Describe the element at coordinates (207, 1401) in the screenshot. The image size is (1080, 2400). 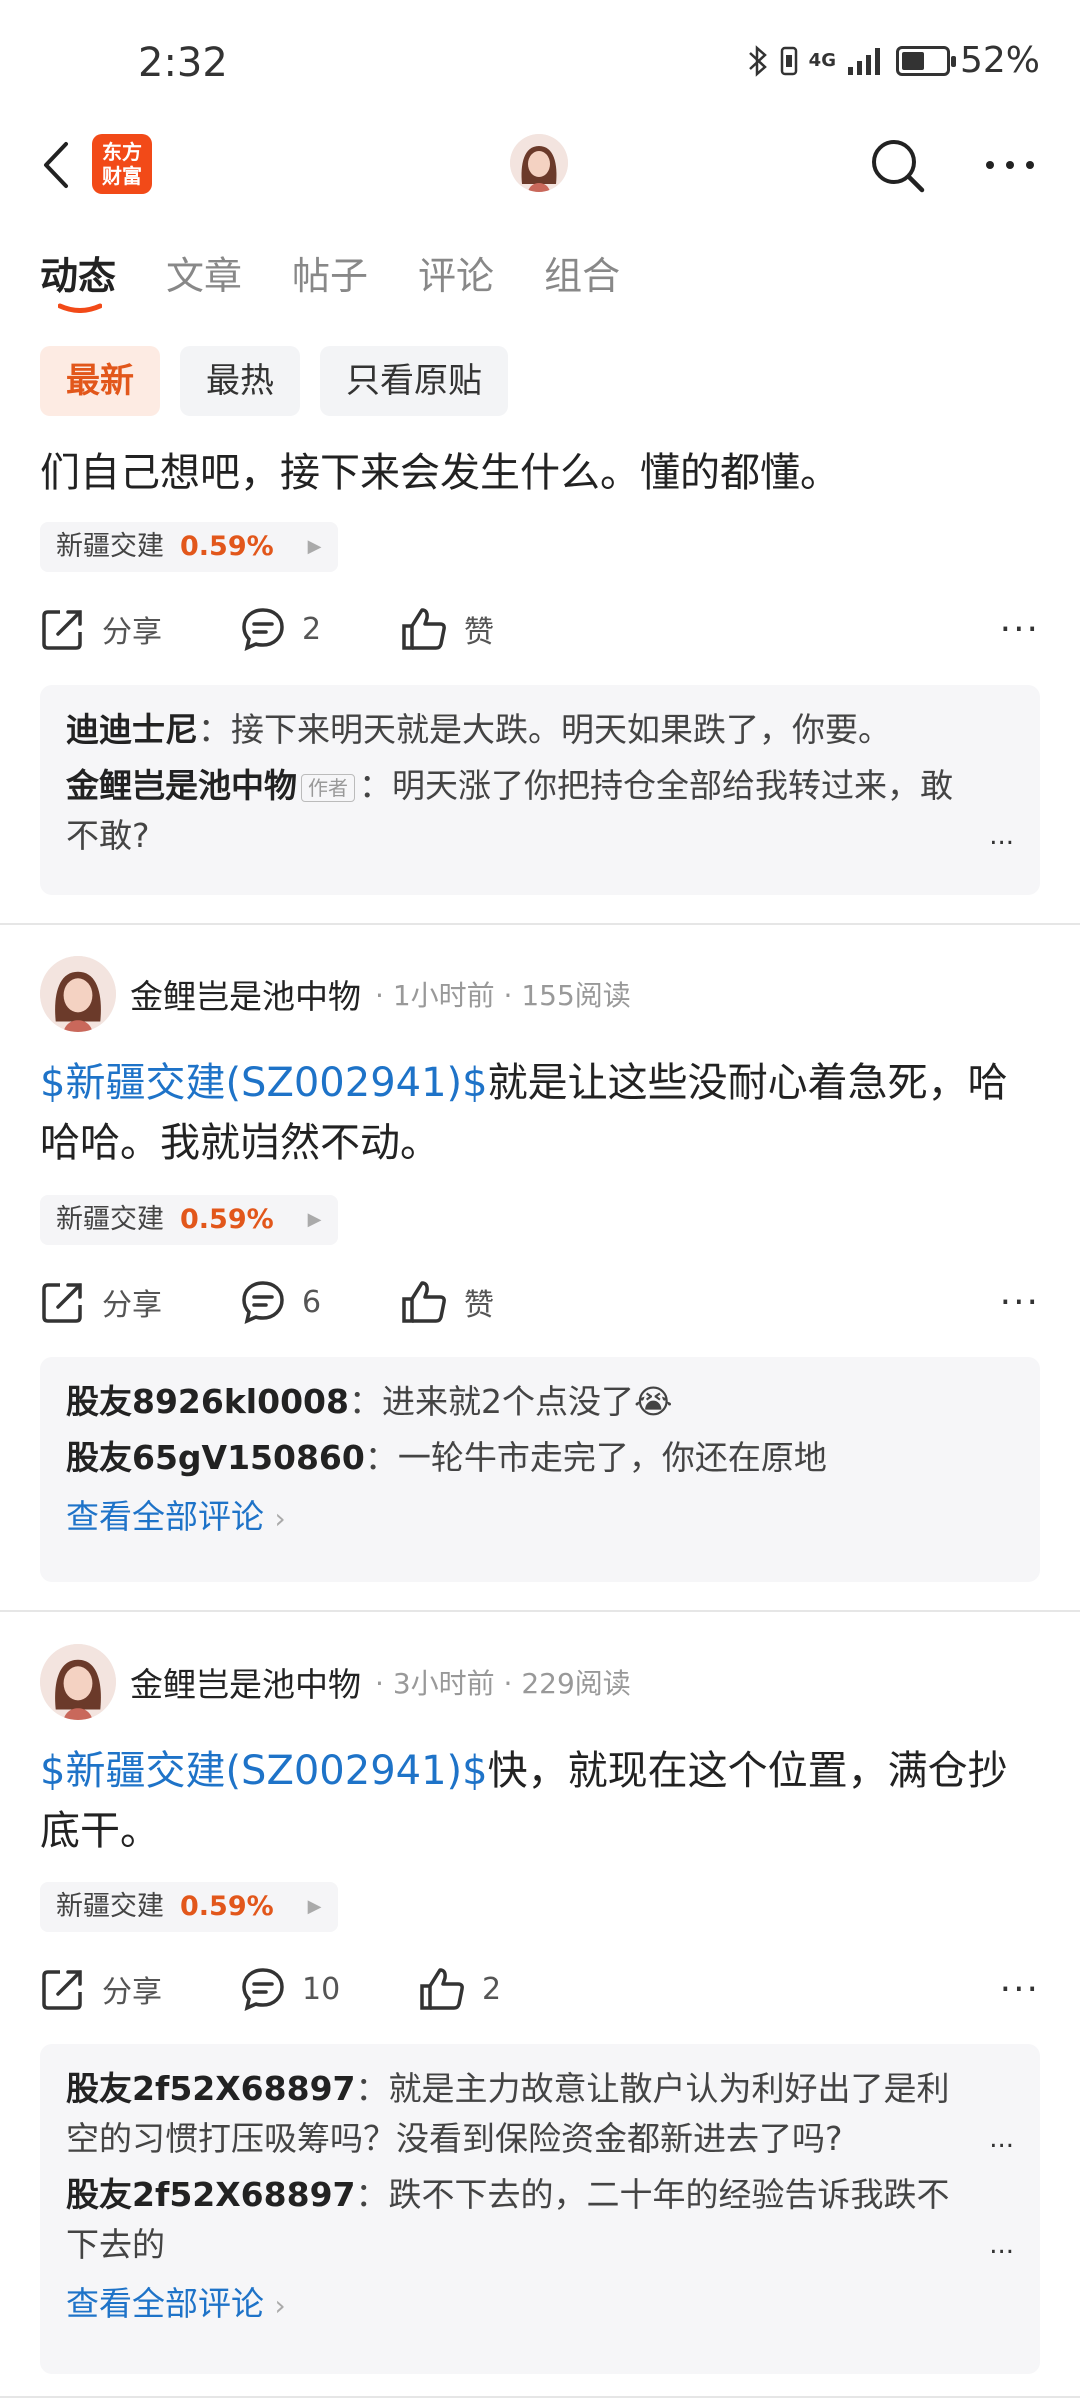
I see `comment-author: 股友8926kl0008` at that location.